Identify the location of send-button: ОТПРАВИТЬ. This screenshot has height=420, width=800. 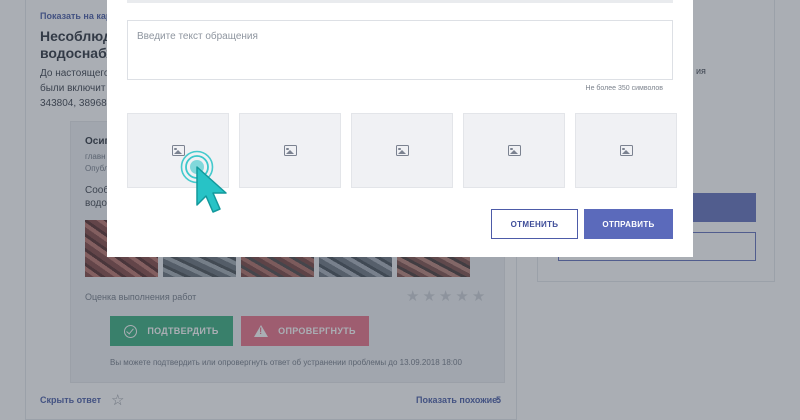
(628, 224).